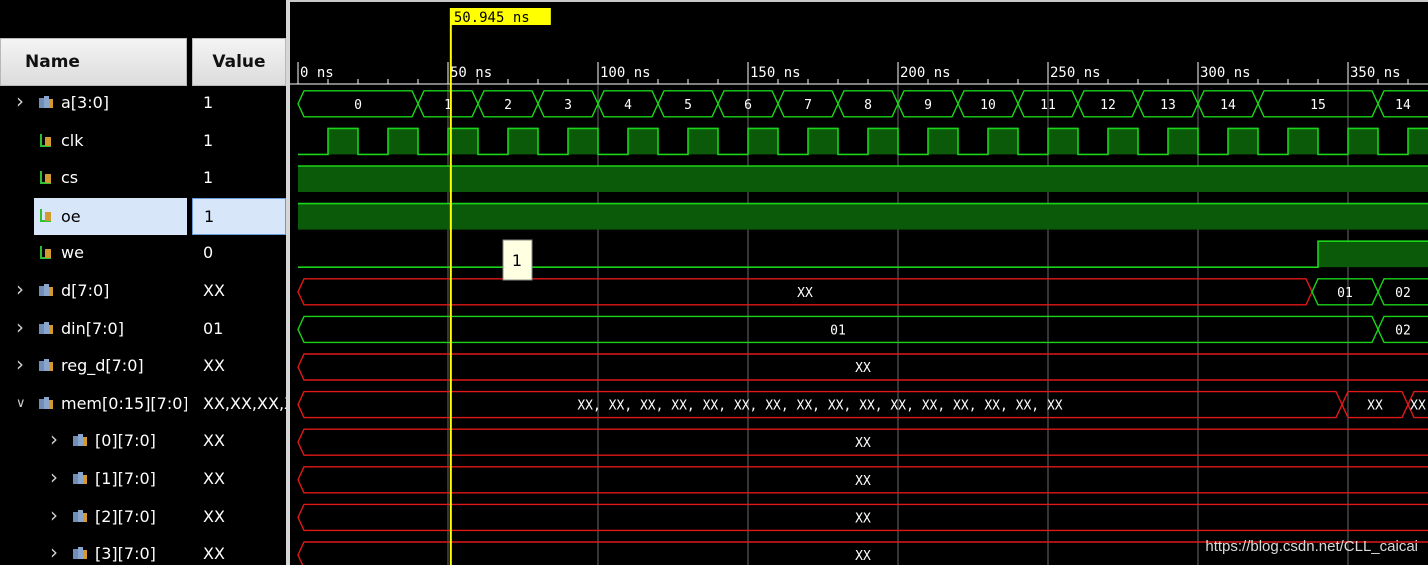 Image resolution: width=1428 pixels, height=565 pixels. I want to click on signal-name: [1][7:0], so click(125, 478).